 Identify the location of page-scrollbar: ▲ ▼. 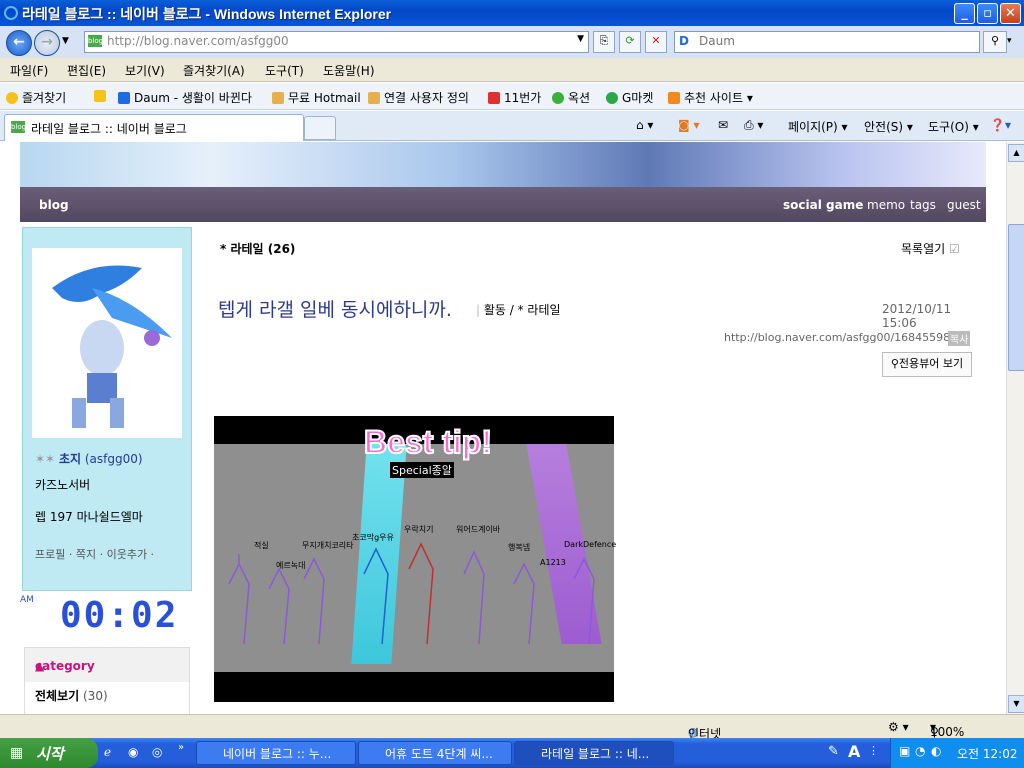
(1015, 428).